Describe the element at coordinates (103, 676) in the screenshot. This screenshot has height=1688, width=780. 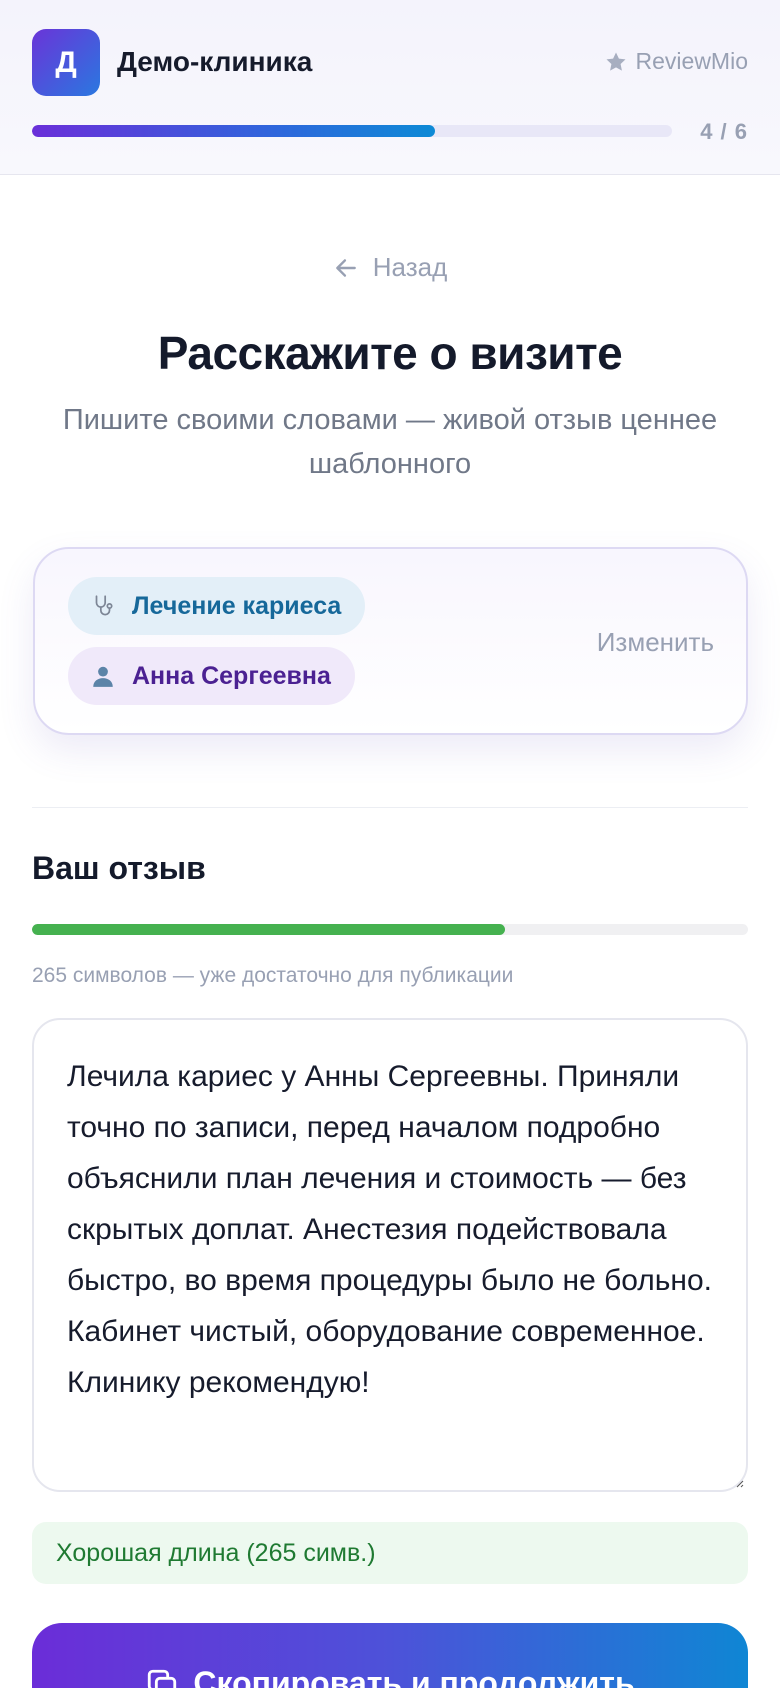
I see `person-icon` at that location.